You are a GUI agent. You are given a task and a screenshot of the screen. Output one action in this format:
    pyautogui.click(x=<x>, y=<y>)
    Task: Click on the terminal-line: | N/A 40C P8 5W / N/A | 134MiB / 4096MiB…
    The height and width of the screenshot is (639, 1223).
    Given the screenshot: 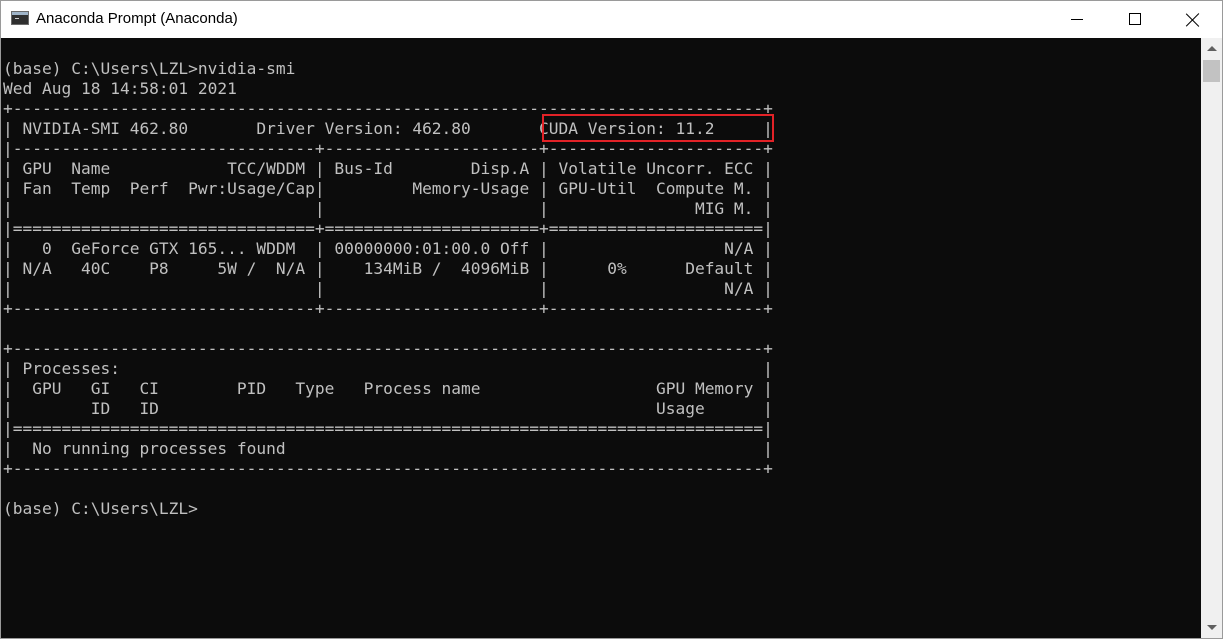 What is the action you would take?
    pyautogui.click(x=388, y=268)
    